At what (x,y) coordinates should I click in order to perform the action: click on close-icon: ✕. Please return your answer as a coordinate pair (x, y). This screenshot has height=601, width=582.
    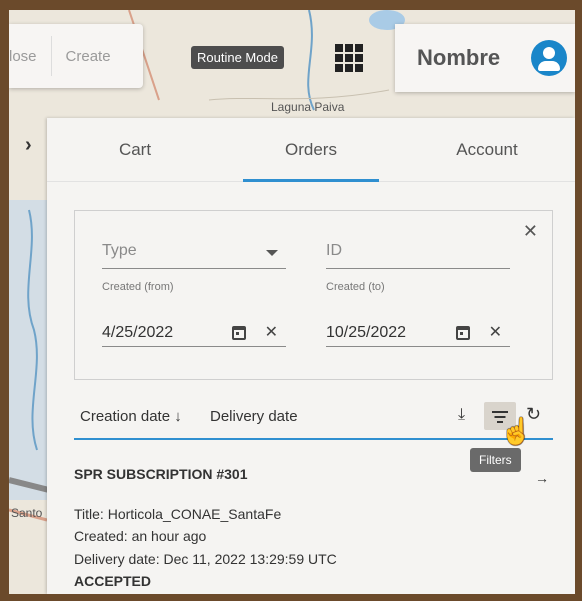
    Looking at the image, I should click on (530, 231).